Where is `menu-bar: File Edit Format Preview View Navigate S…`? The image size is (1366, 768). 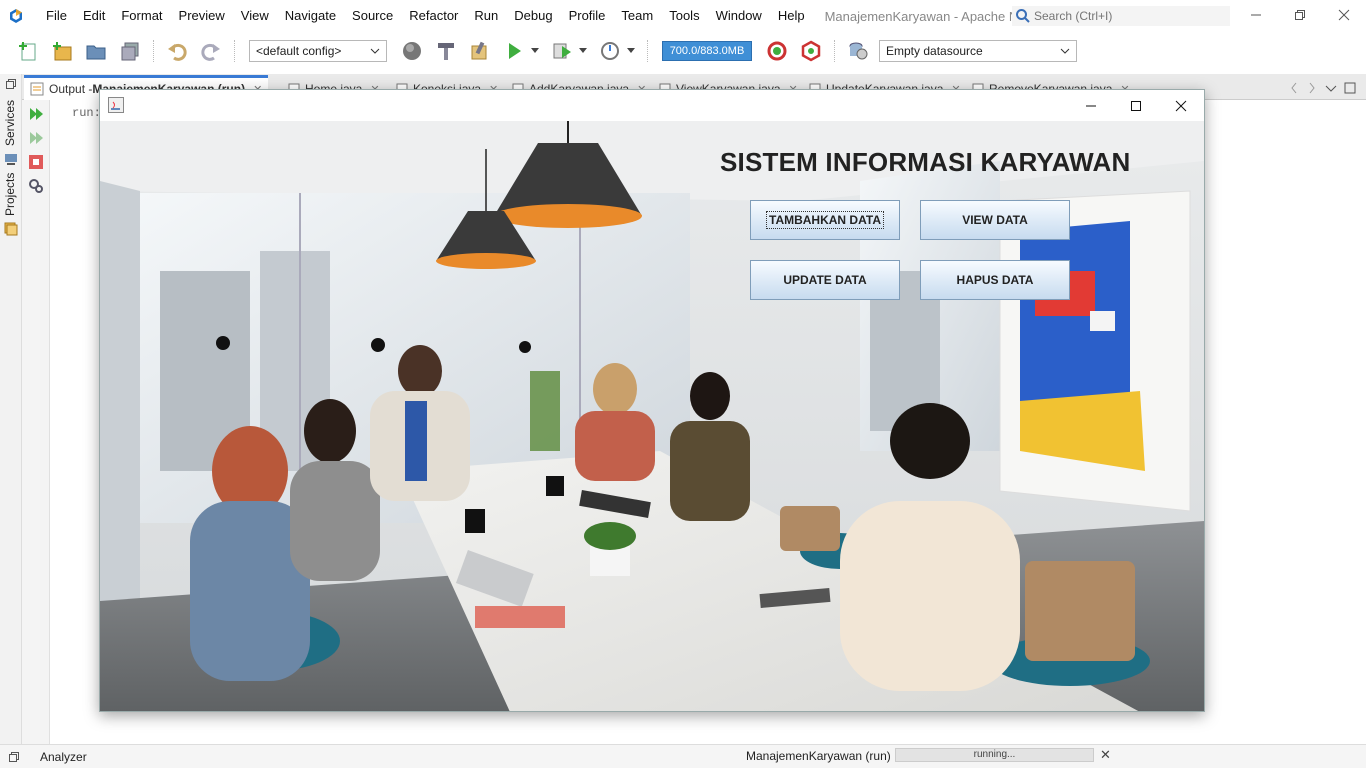 menu-bar: File Edit Format Preview View Navigate S… is located at coordinates (683, 16).